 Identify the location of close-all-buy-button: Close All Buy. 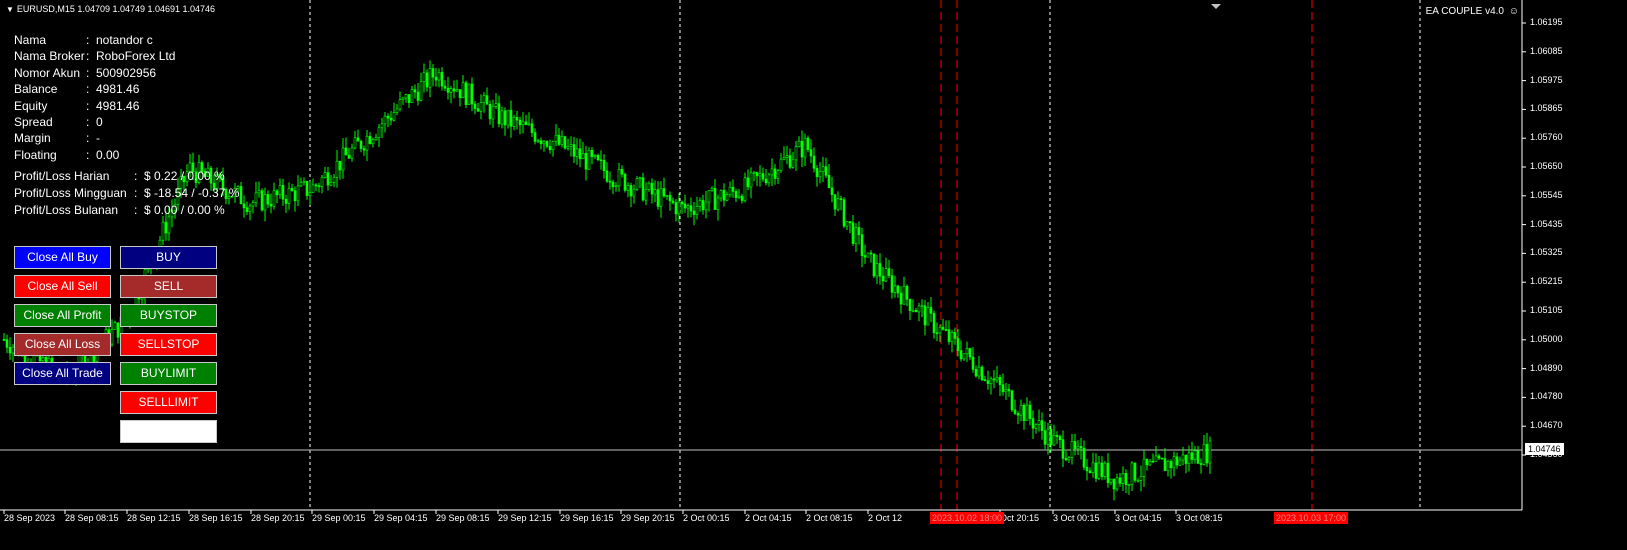
(62, 257).